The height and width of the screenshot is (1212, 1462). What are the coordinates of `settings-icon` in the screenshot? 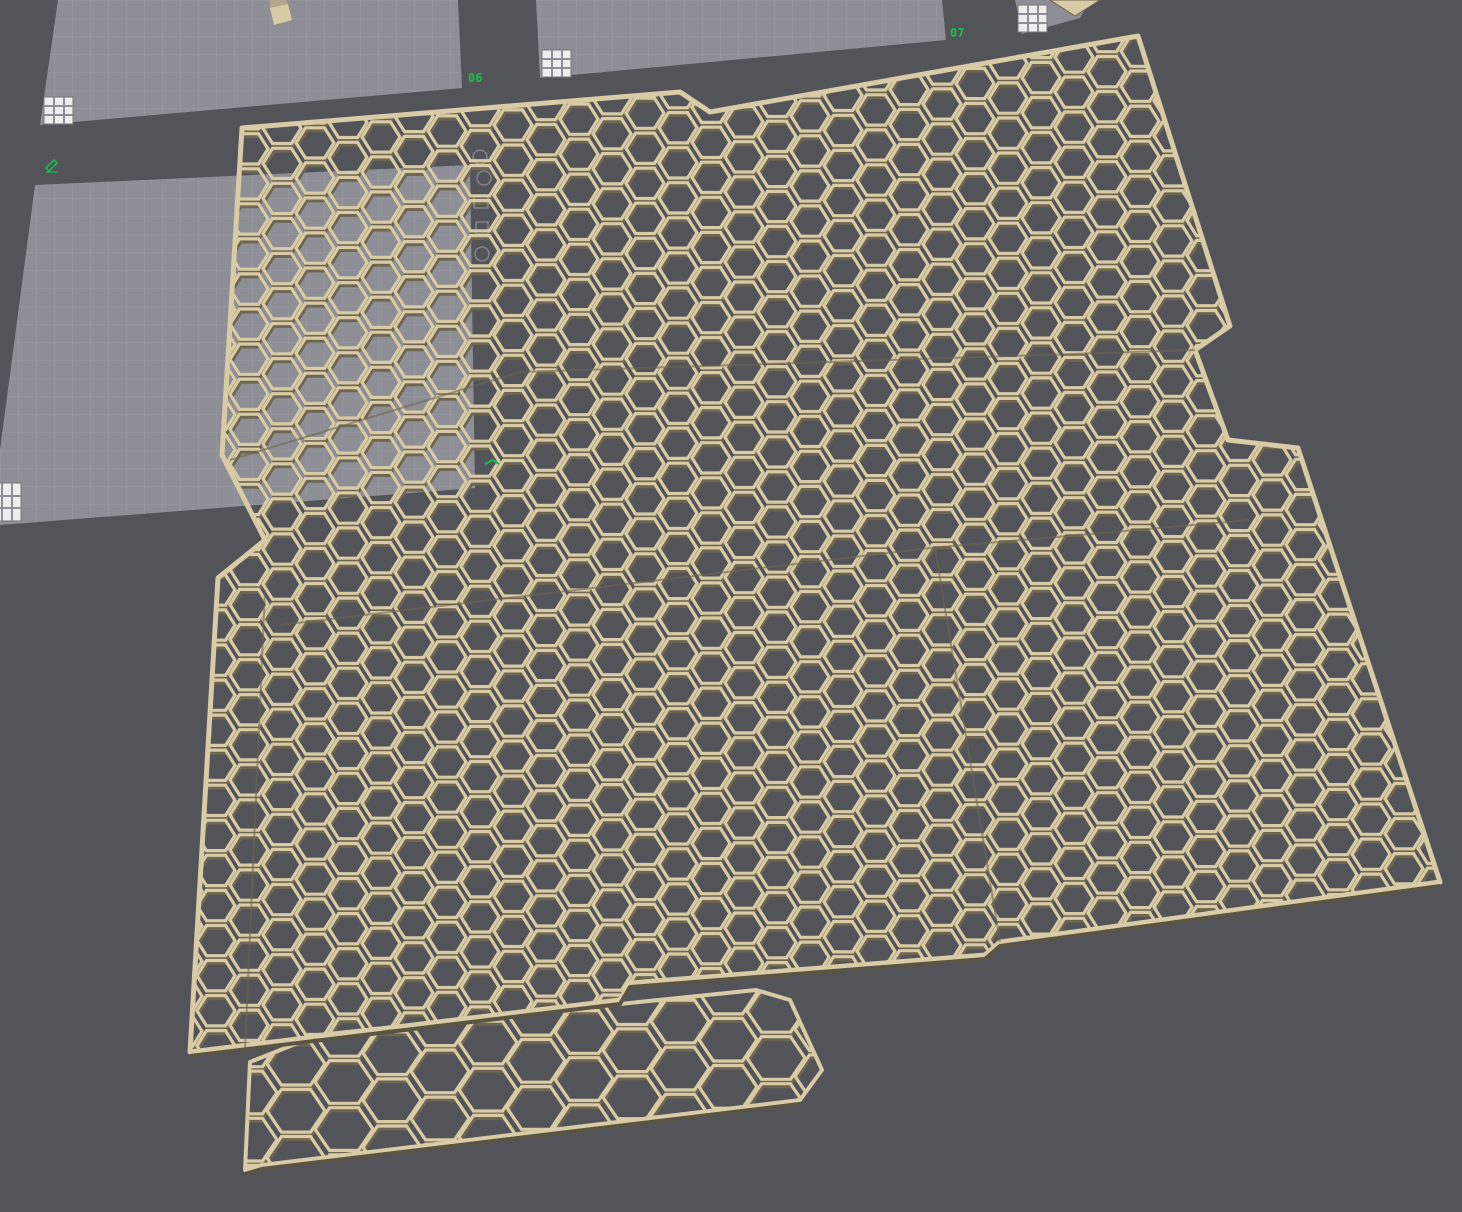 It's located at (484, 178).